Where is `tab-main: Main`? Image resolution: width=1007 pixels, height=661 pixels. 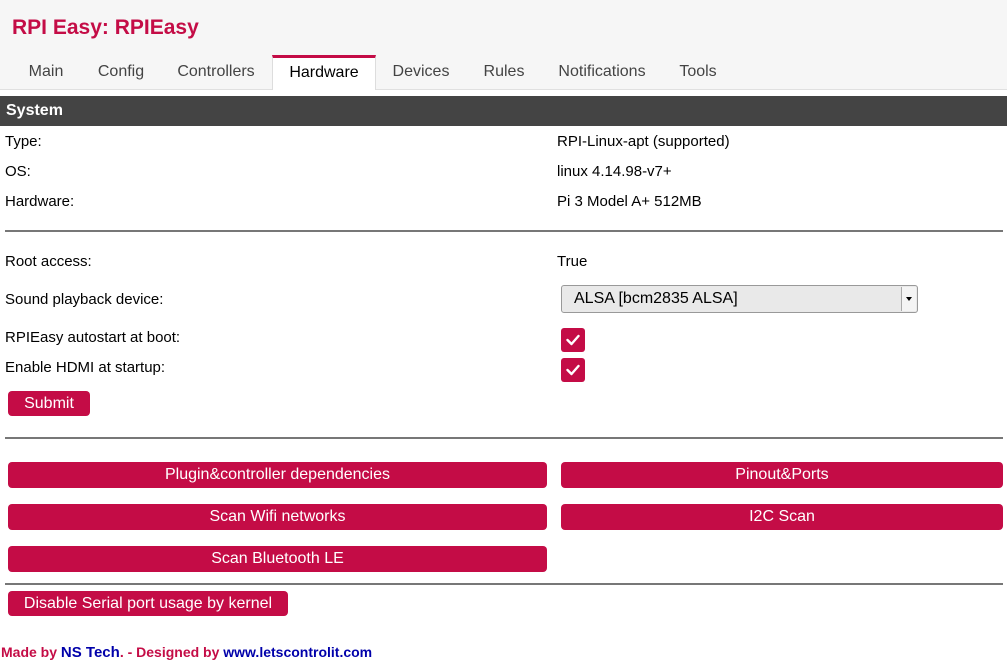
tab-main: Main is located at coordinates (46, 72).